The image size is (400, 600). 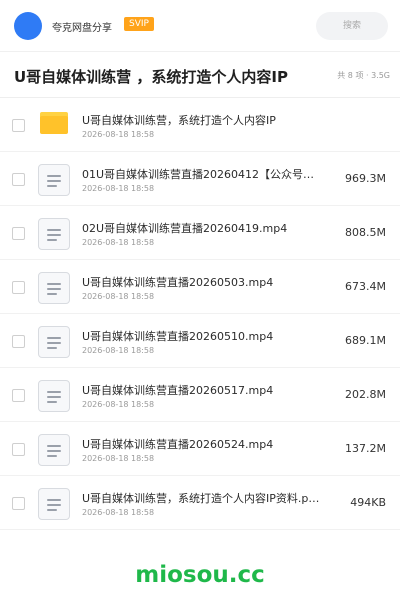 I want to click on file-size: 808.5M, so click(x=365, y=232).